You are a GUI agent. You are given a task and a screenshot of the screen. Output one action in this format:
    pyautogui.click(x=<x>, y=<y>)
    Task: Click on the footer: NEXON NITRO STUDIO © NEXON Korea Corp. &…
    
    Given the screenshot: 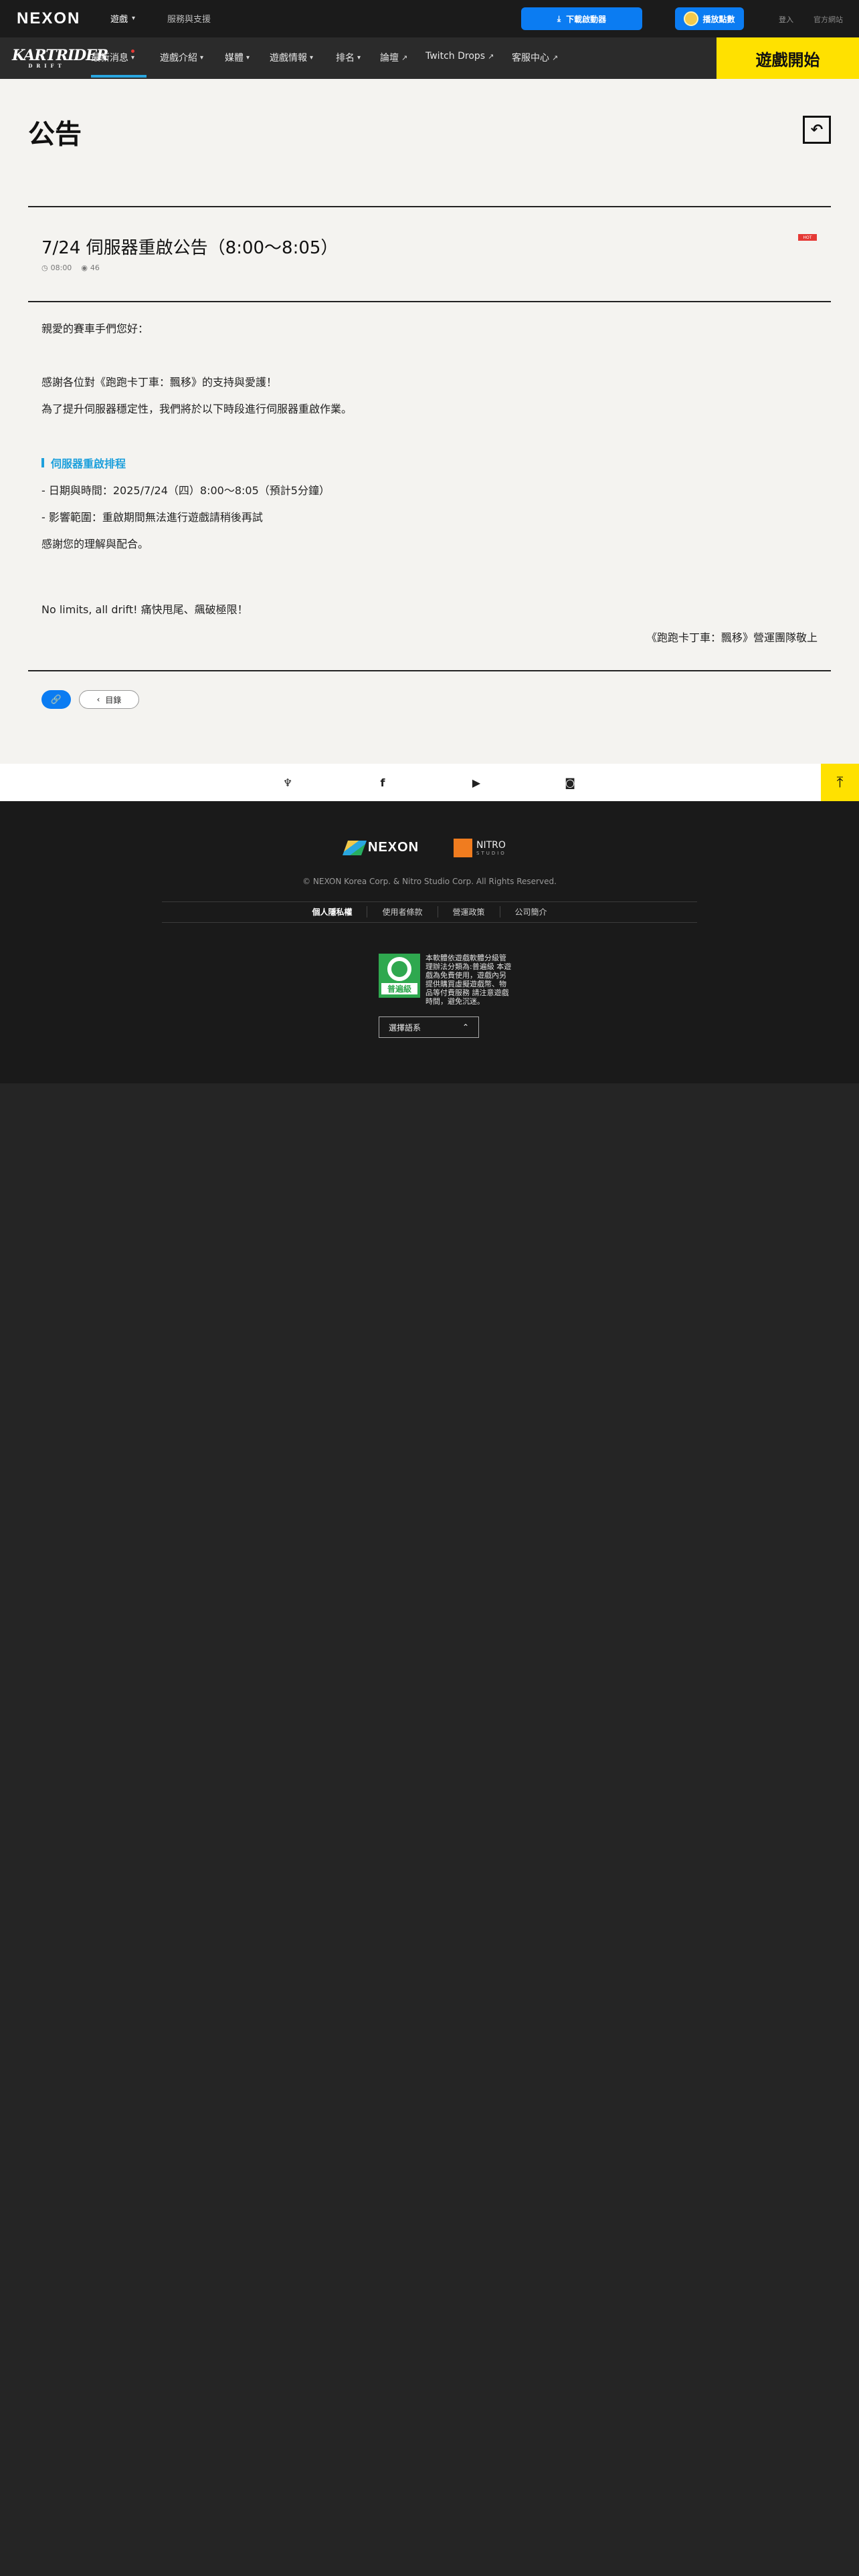 What is the action you would take?
    pyautogui.click(x=429, y=942)
    